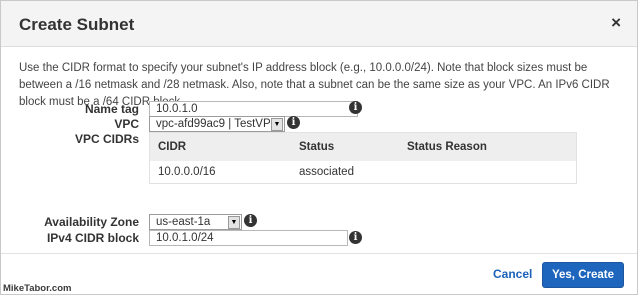  I want to click on status-cell: associated, so click(326, 172).